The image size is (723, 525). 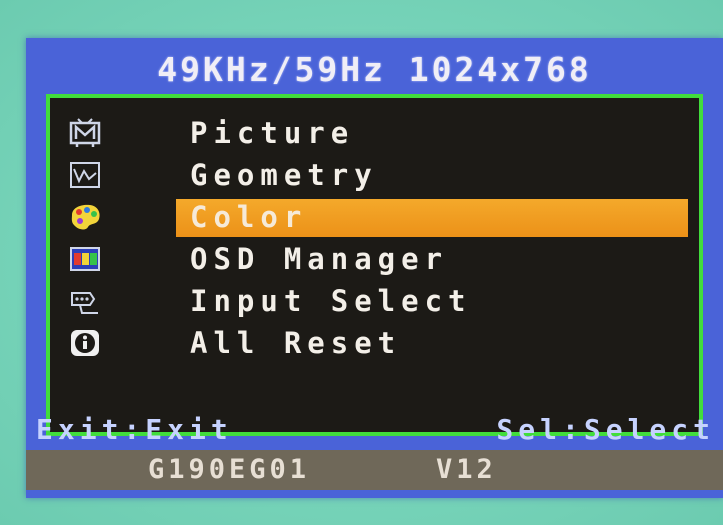 I want to click on model-bar: G190EG01 V12, so click(x=374, y=470).